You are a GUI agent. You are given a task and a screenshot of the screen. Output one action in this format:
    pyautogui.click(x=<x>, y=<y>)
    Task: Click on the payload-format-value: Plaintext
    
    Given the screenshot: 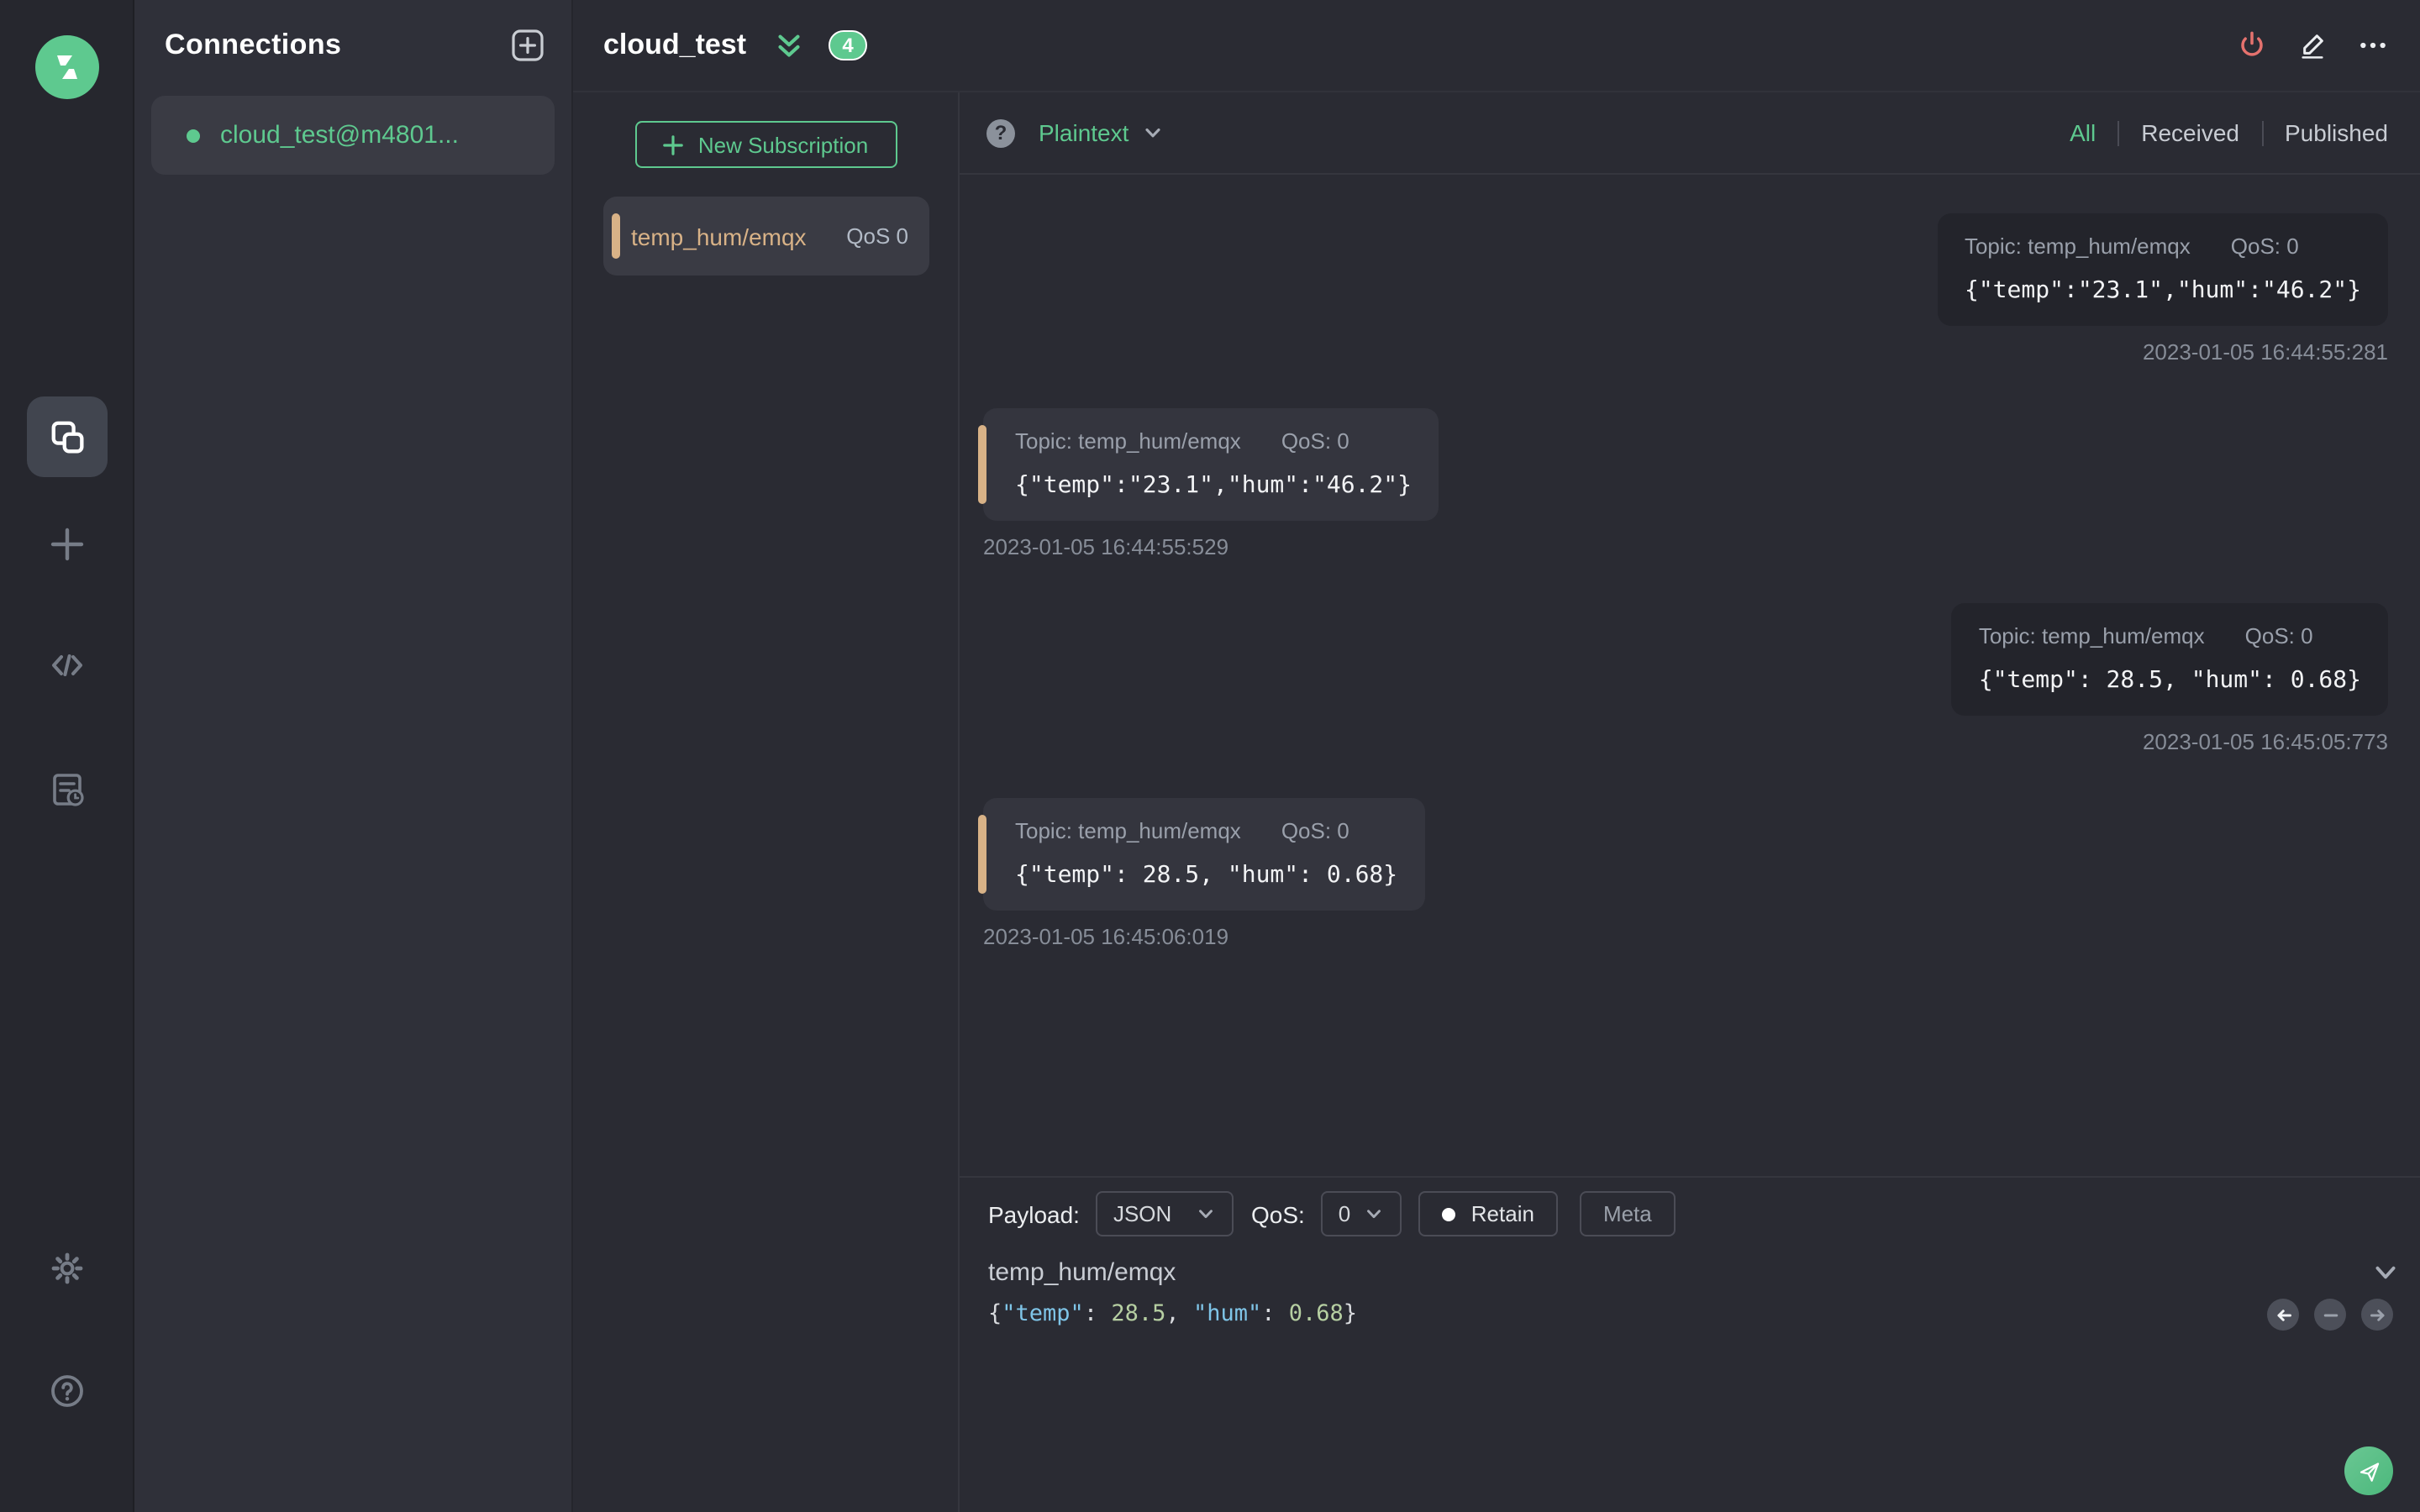 What is the action you would take?
    pyautogui.click(x=1084, y=132)
    